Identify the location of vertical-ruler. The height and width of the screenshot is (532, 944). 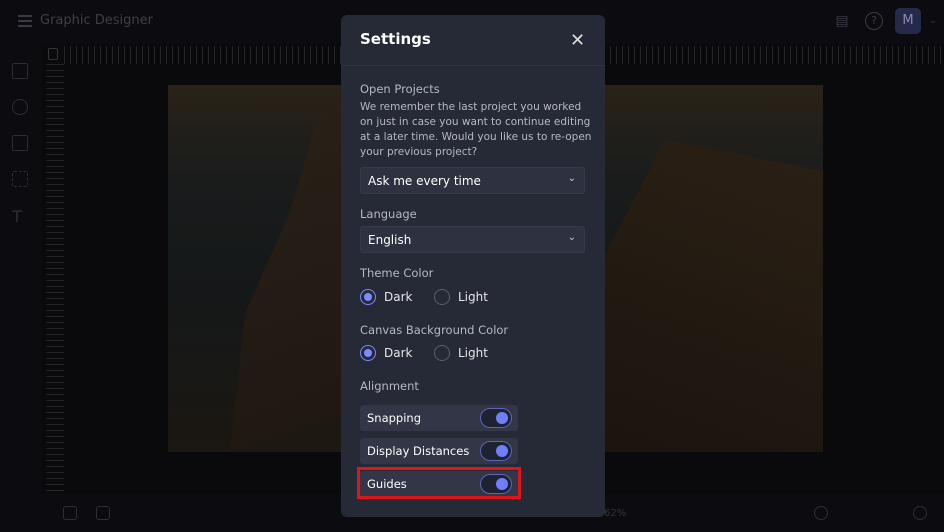
(55, 279).